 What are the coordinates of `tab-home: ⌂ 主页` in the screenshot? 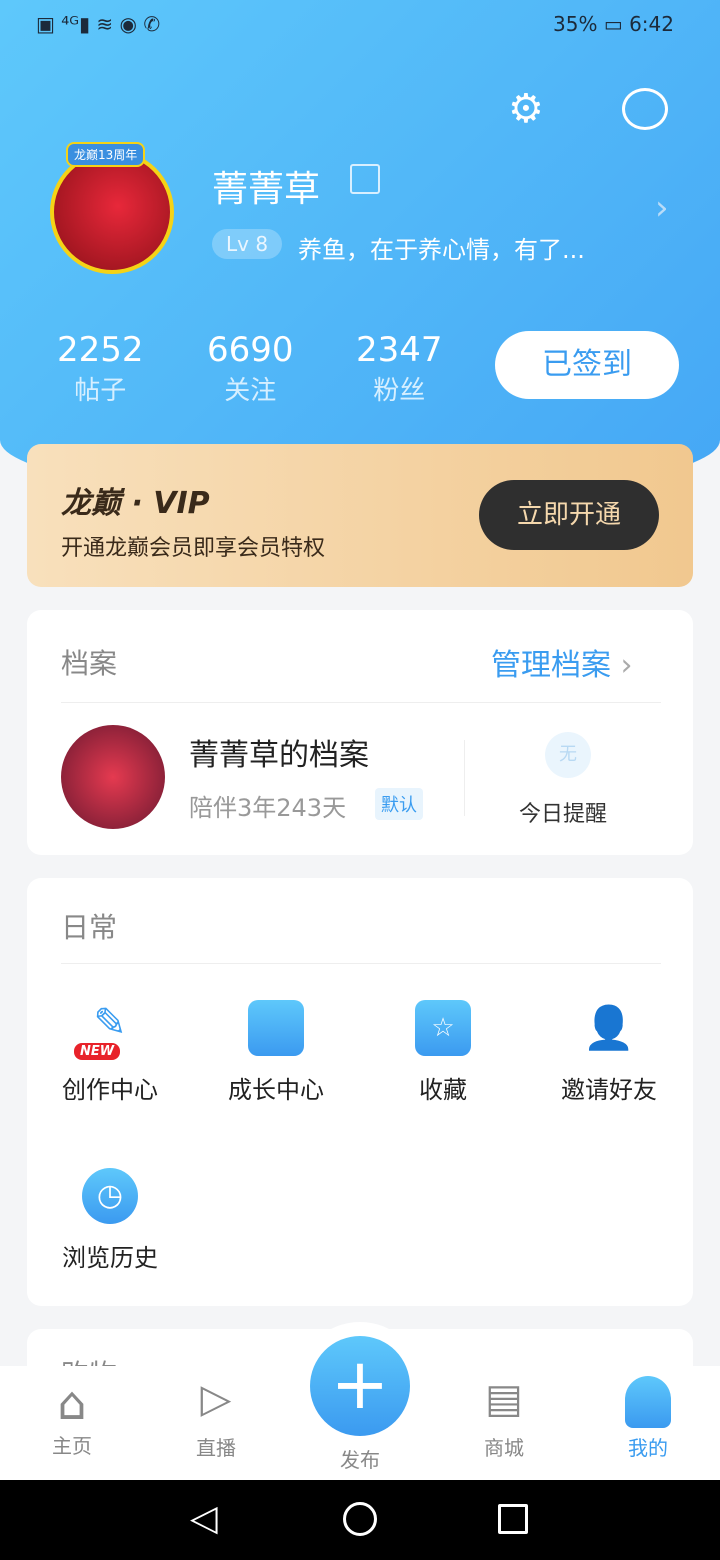 It's located at (72, 1417).